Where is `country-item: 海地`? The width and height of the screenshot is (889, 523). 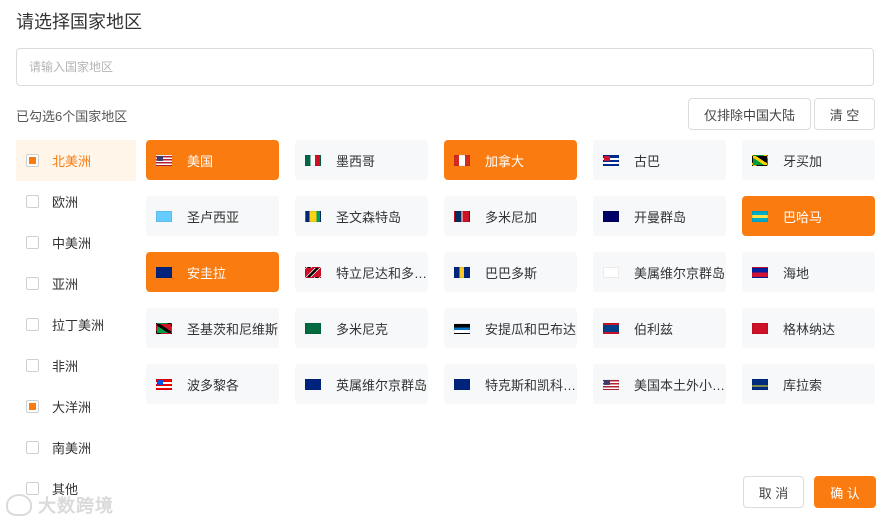 country-item: 海地 is located at coordinates (808, 272).